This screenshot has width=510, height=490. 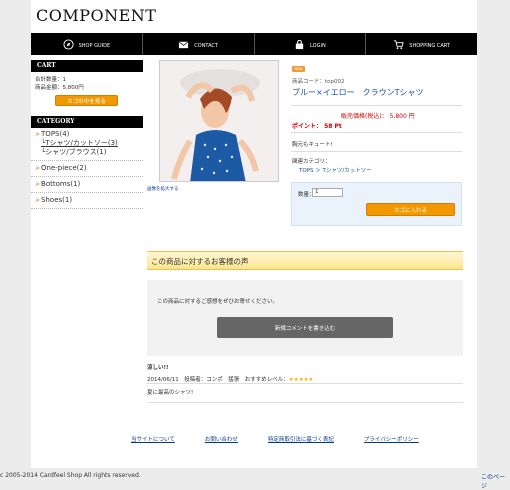 I want to click on cart-heading: CART, so click(x=87, y=66).